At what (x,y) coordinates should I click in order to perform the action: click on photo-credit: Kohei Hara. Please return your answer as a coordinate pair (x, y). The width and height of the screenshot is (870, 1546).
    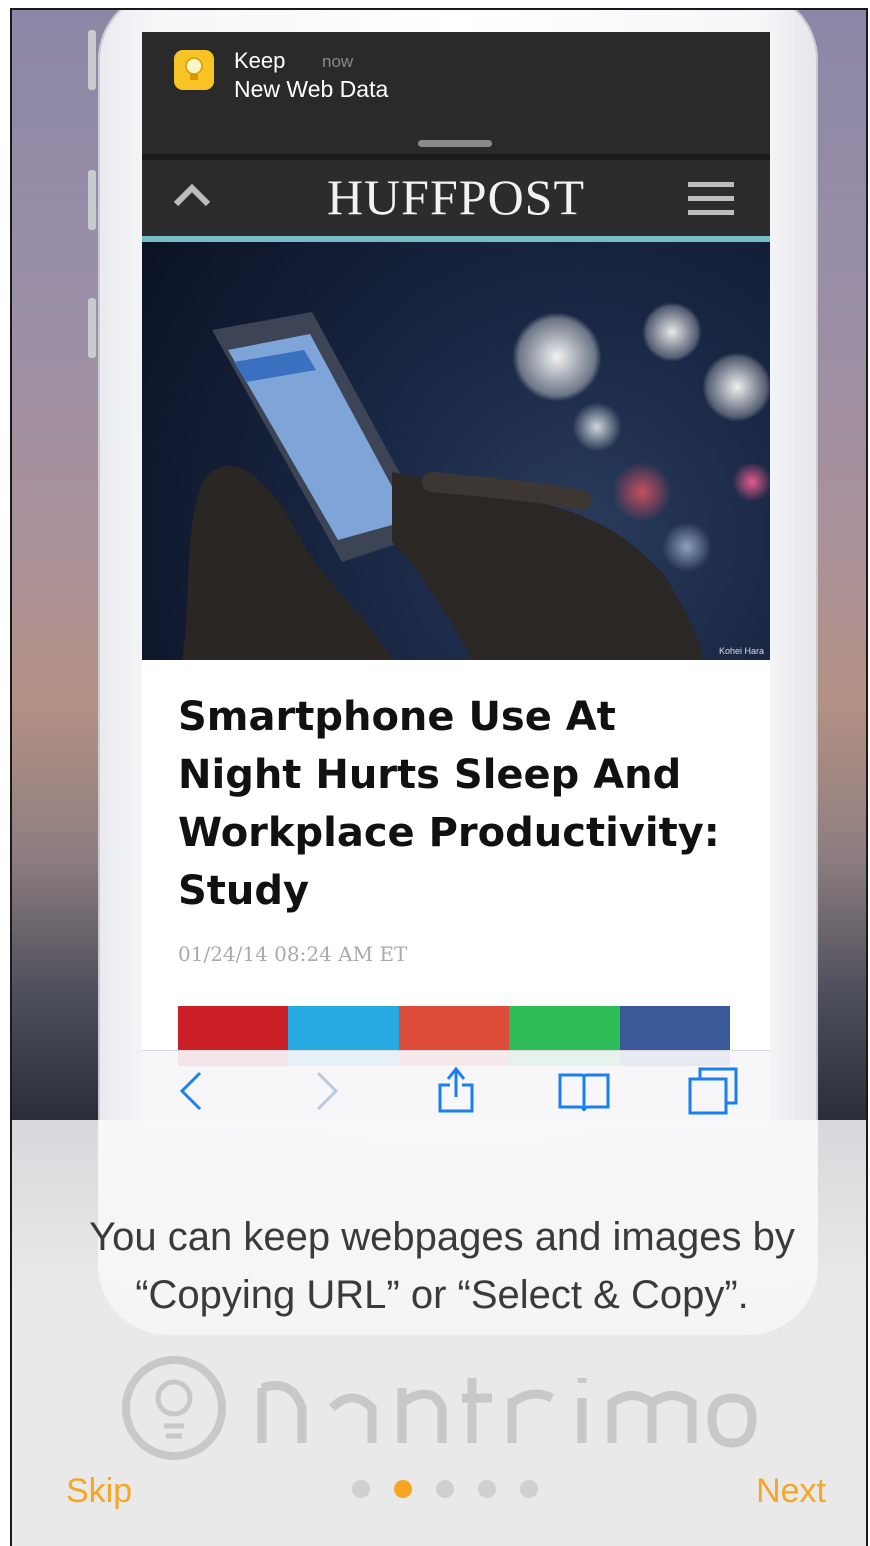
    Looking at the image, I should click on (741, 651).